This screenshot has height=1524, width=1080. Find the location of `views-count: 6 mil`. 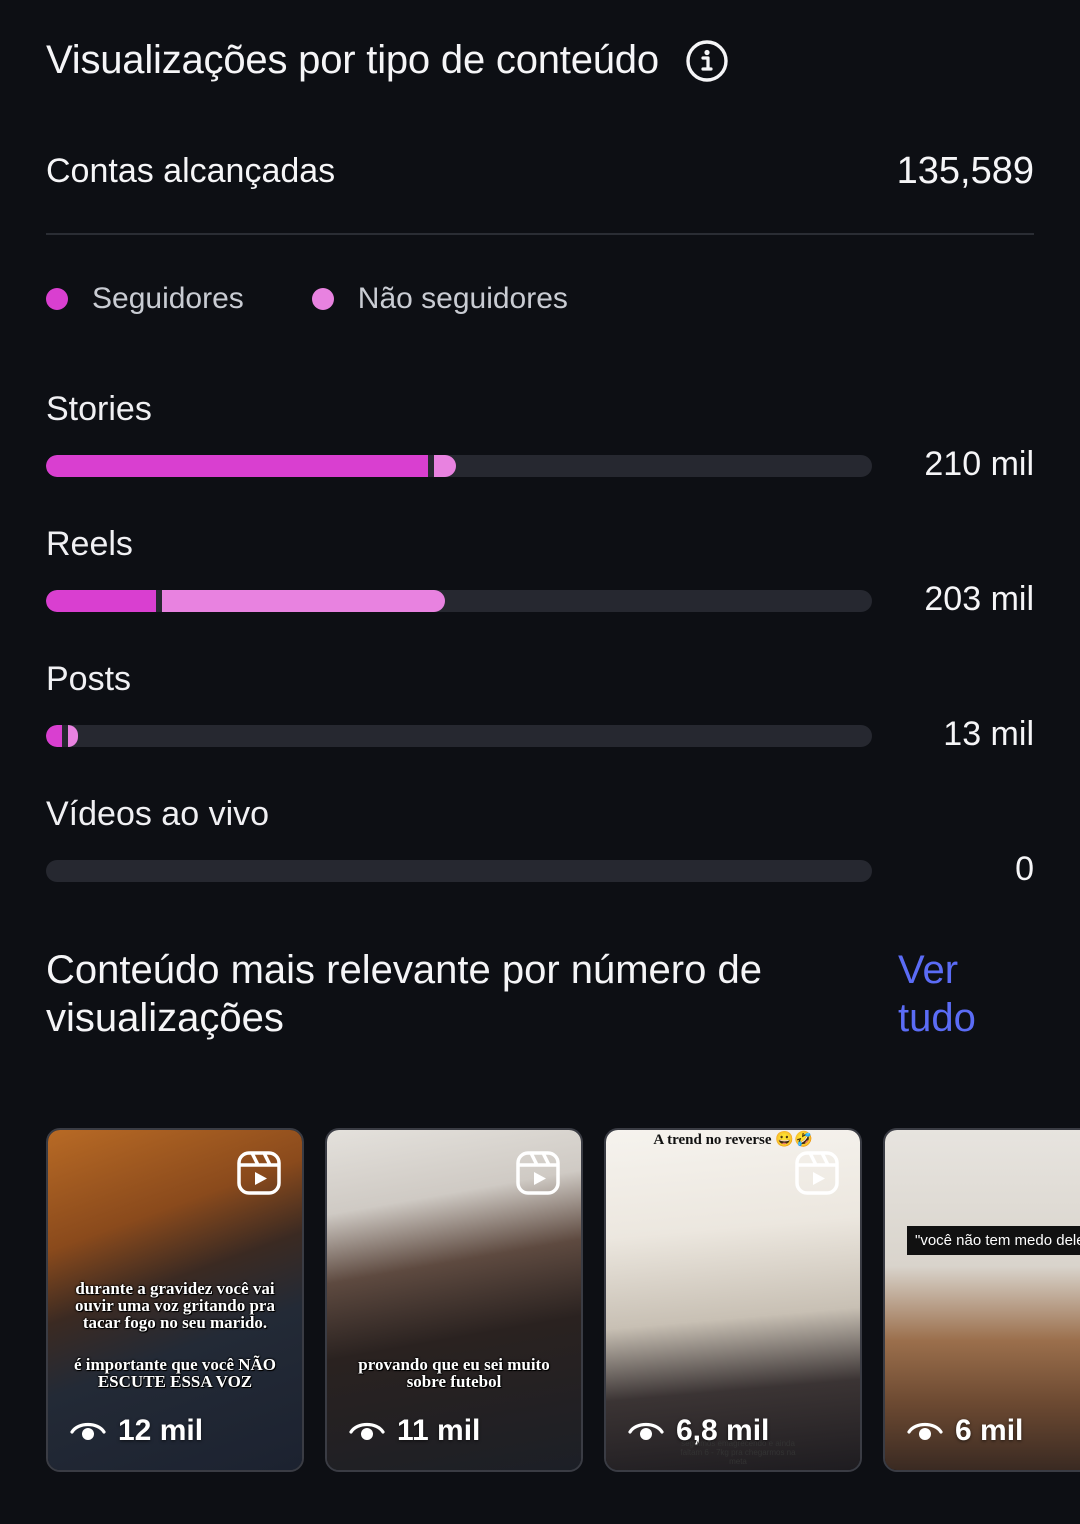

views-count: 6 mil is located at coordinates (965, 1431).